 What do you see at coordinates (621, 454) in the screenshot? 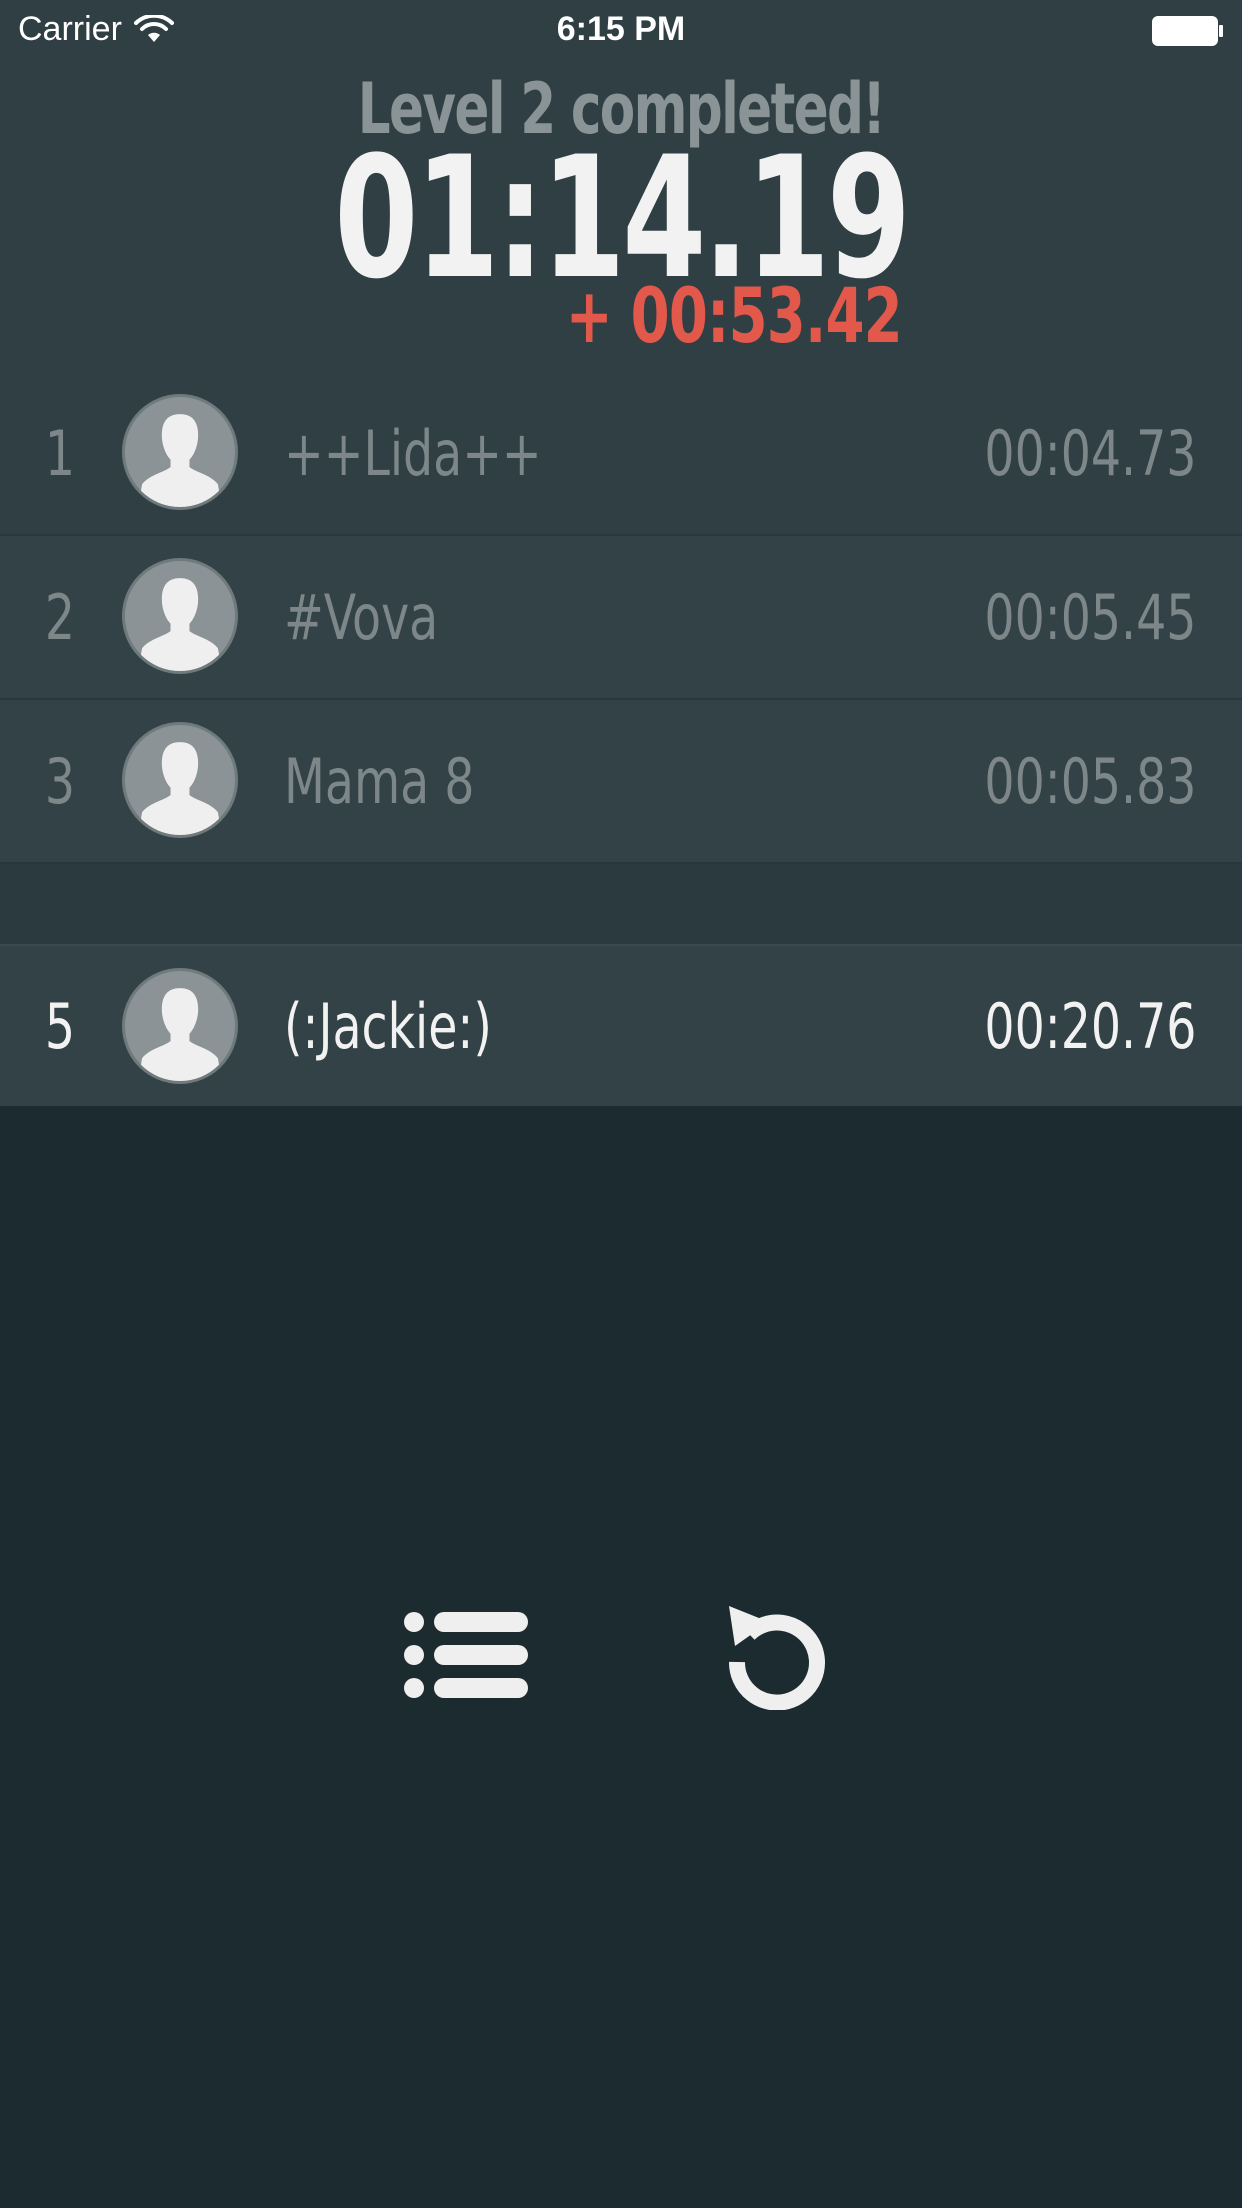
I see `leaderboard-row: 1 ++Lida++ 00:04.73` at bounding box center [621, 454].